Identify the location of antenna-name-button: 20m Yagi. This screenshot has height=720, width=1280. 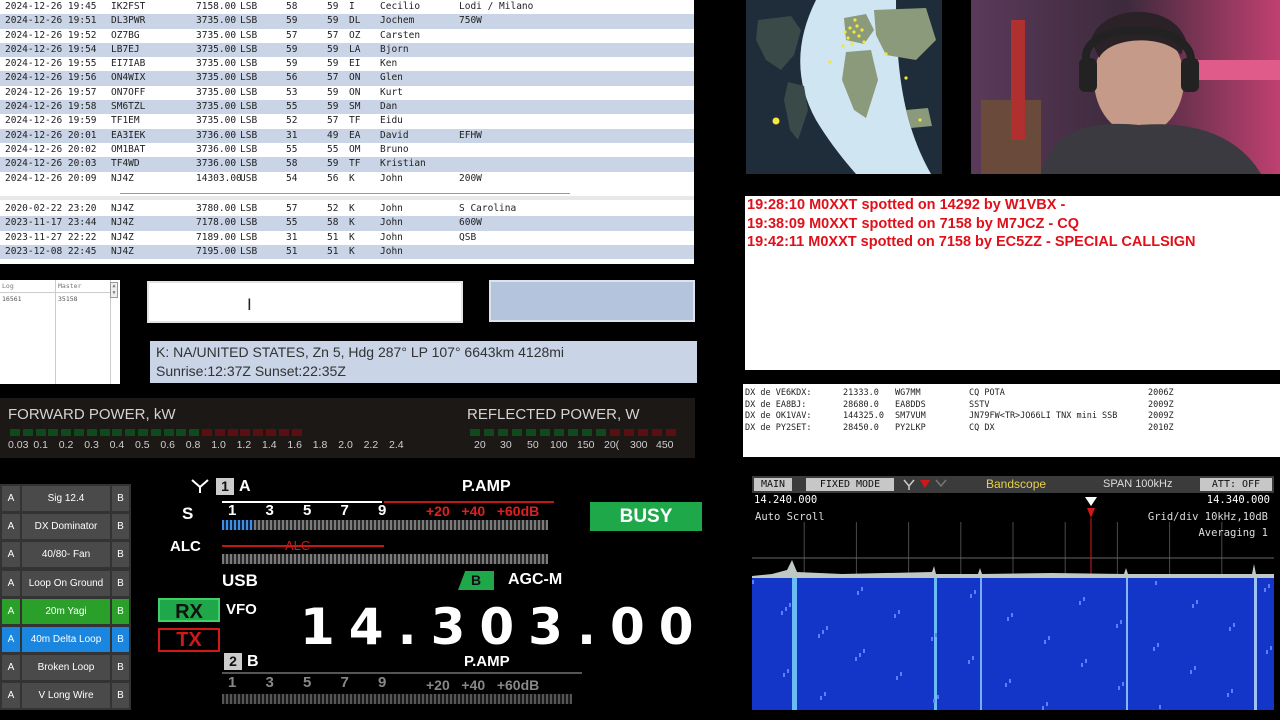
(66, 611).